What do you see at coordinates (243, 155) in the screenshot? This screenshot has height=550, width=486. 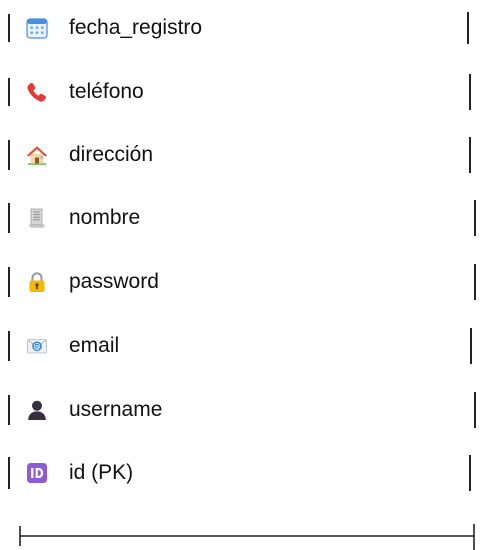 I see `field-row-direccion: dirección` at bounding box center [243, 155].